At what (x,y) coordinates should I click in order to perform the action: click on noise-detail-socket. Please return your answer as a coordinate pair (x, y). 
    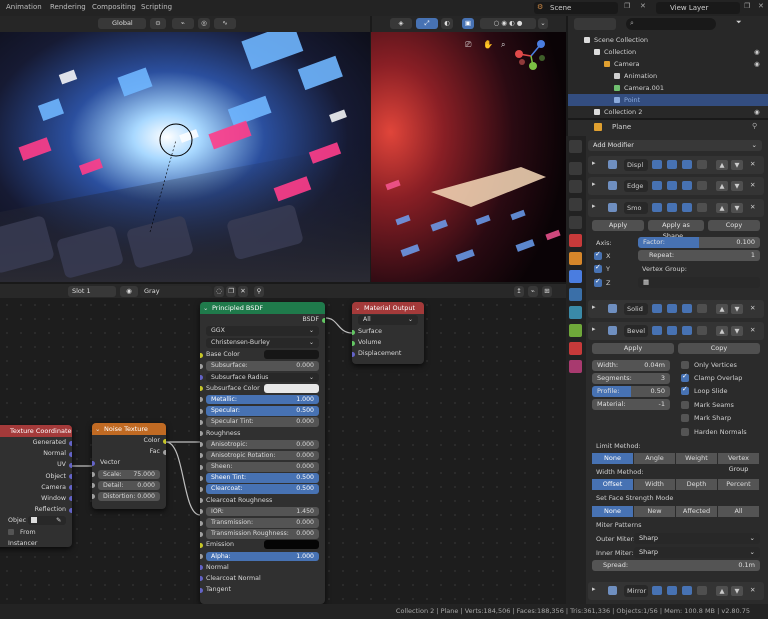
    Looking at the image, I should click on (93, 486).